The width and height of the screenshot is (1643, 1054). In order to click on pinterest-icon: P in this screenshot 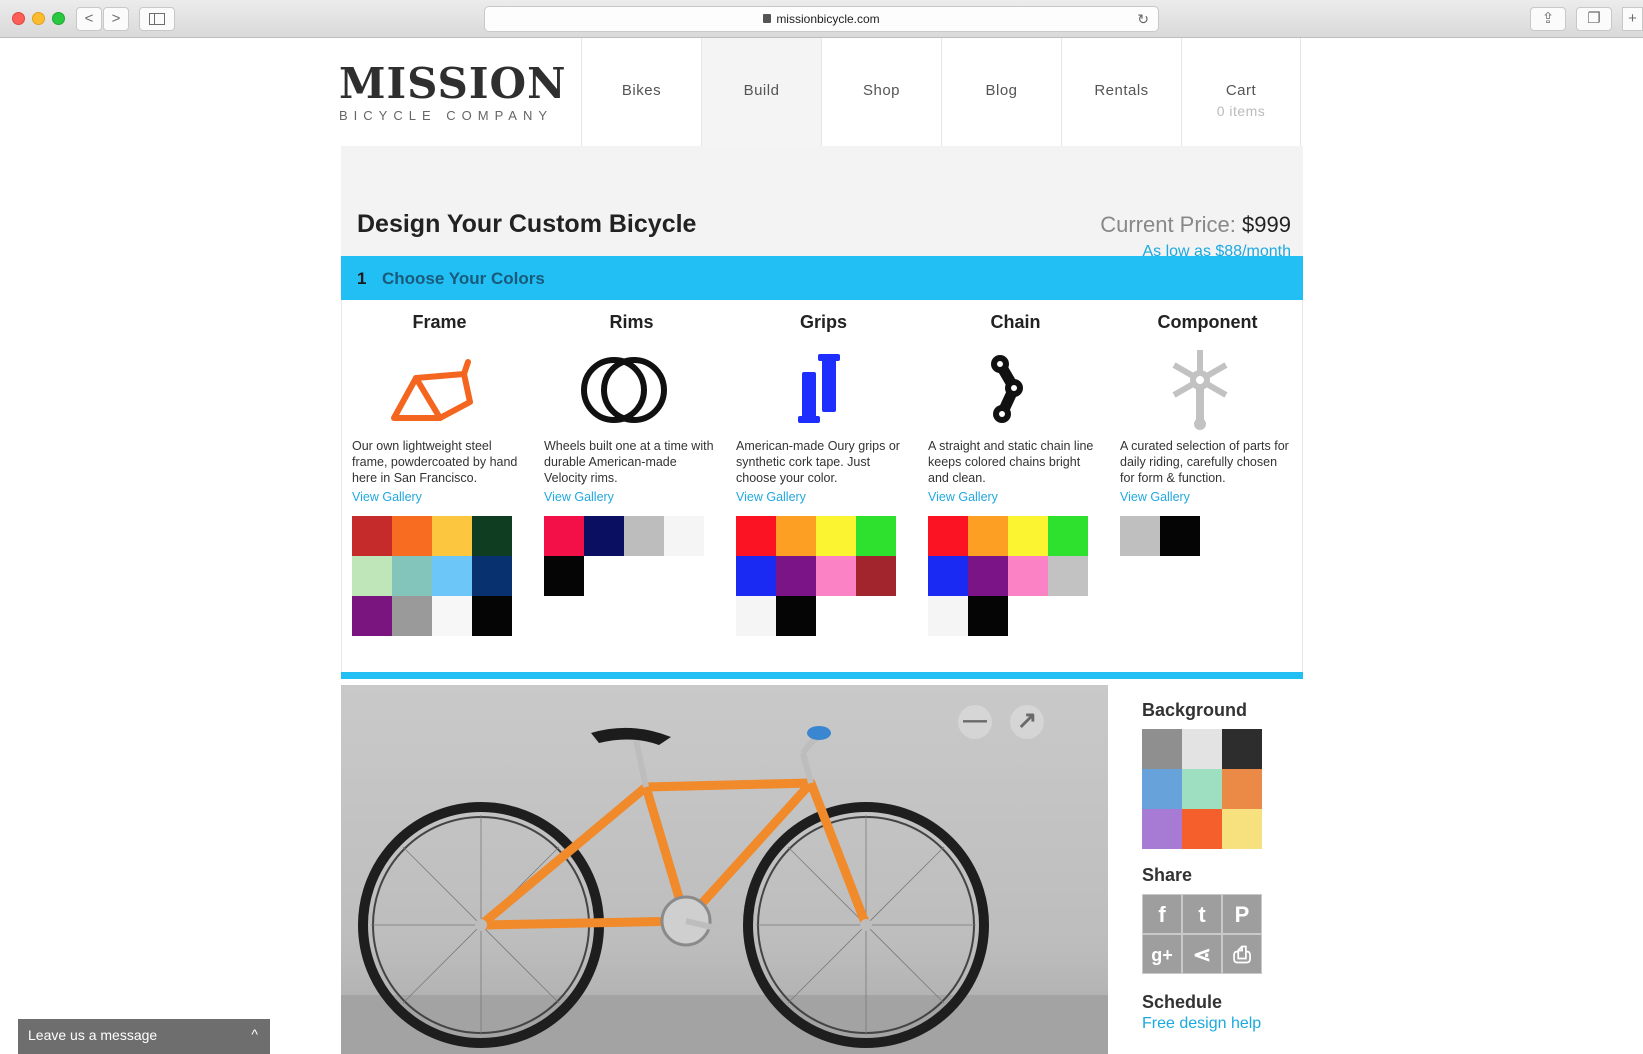, I will do `click(1242, 914)`.